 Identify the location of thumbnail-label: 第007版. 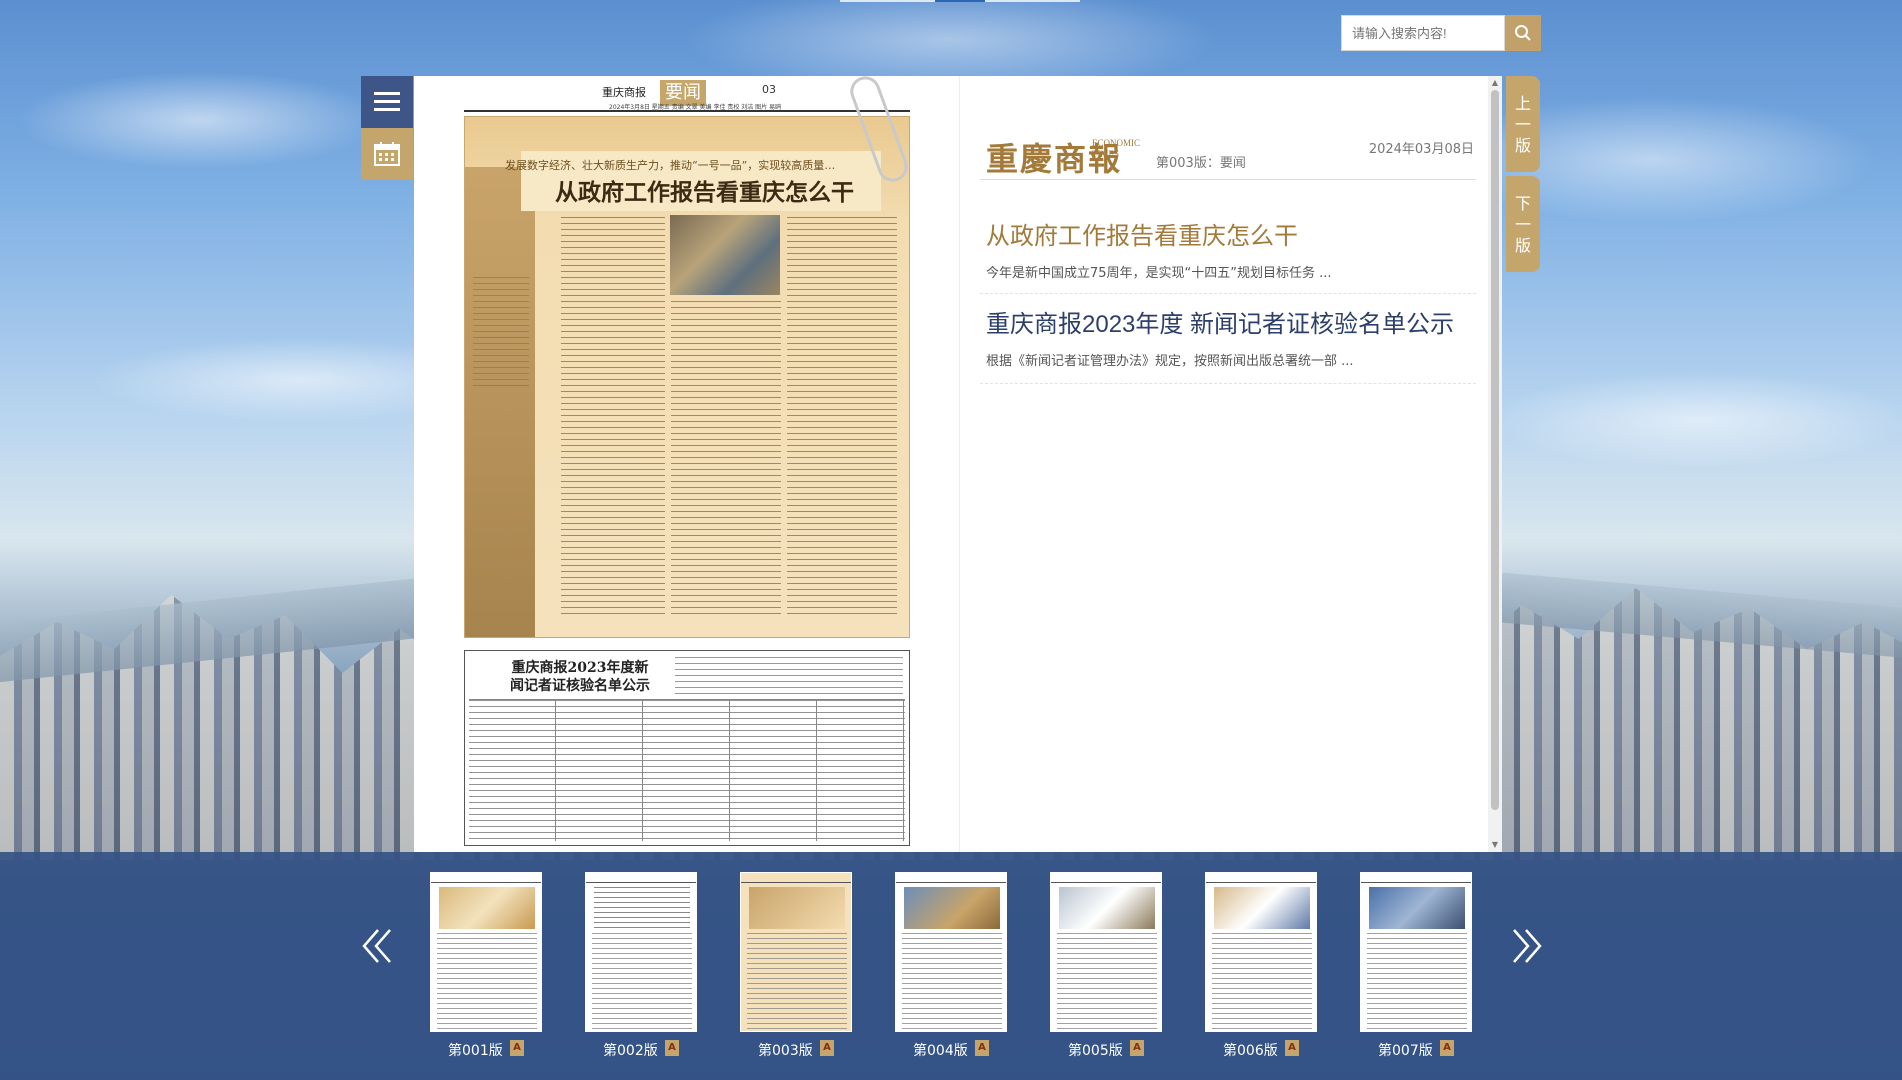
(1405, 1050).